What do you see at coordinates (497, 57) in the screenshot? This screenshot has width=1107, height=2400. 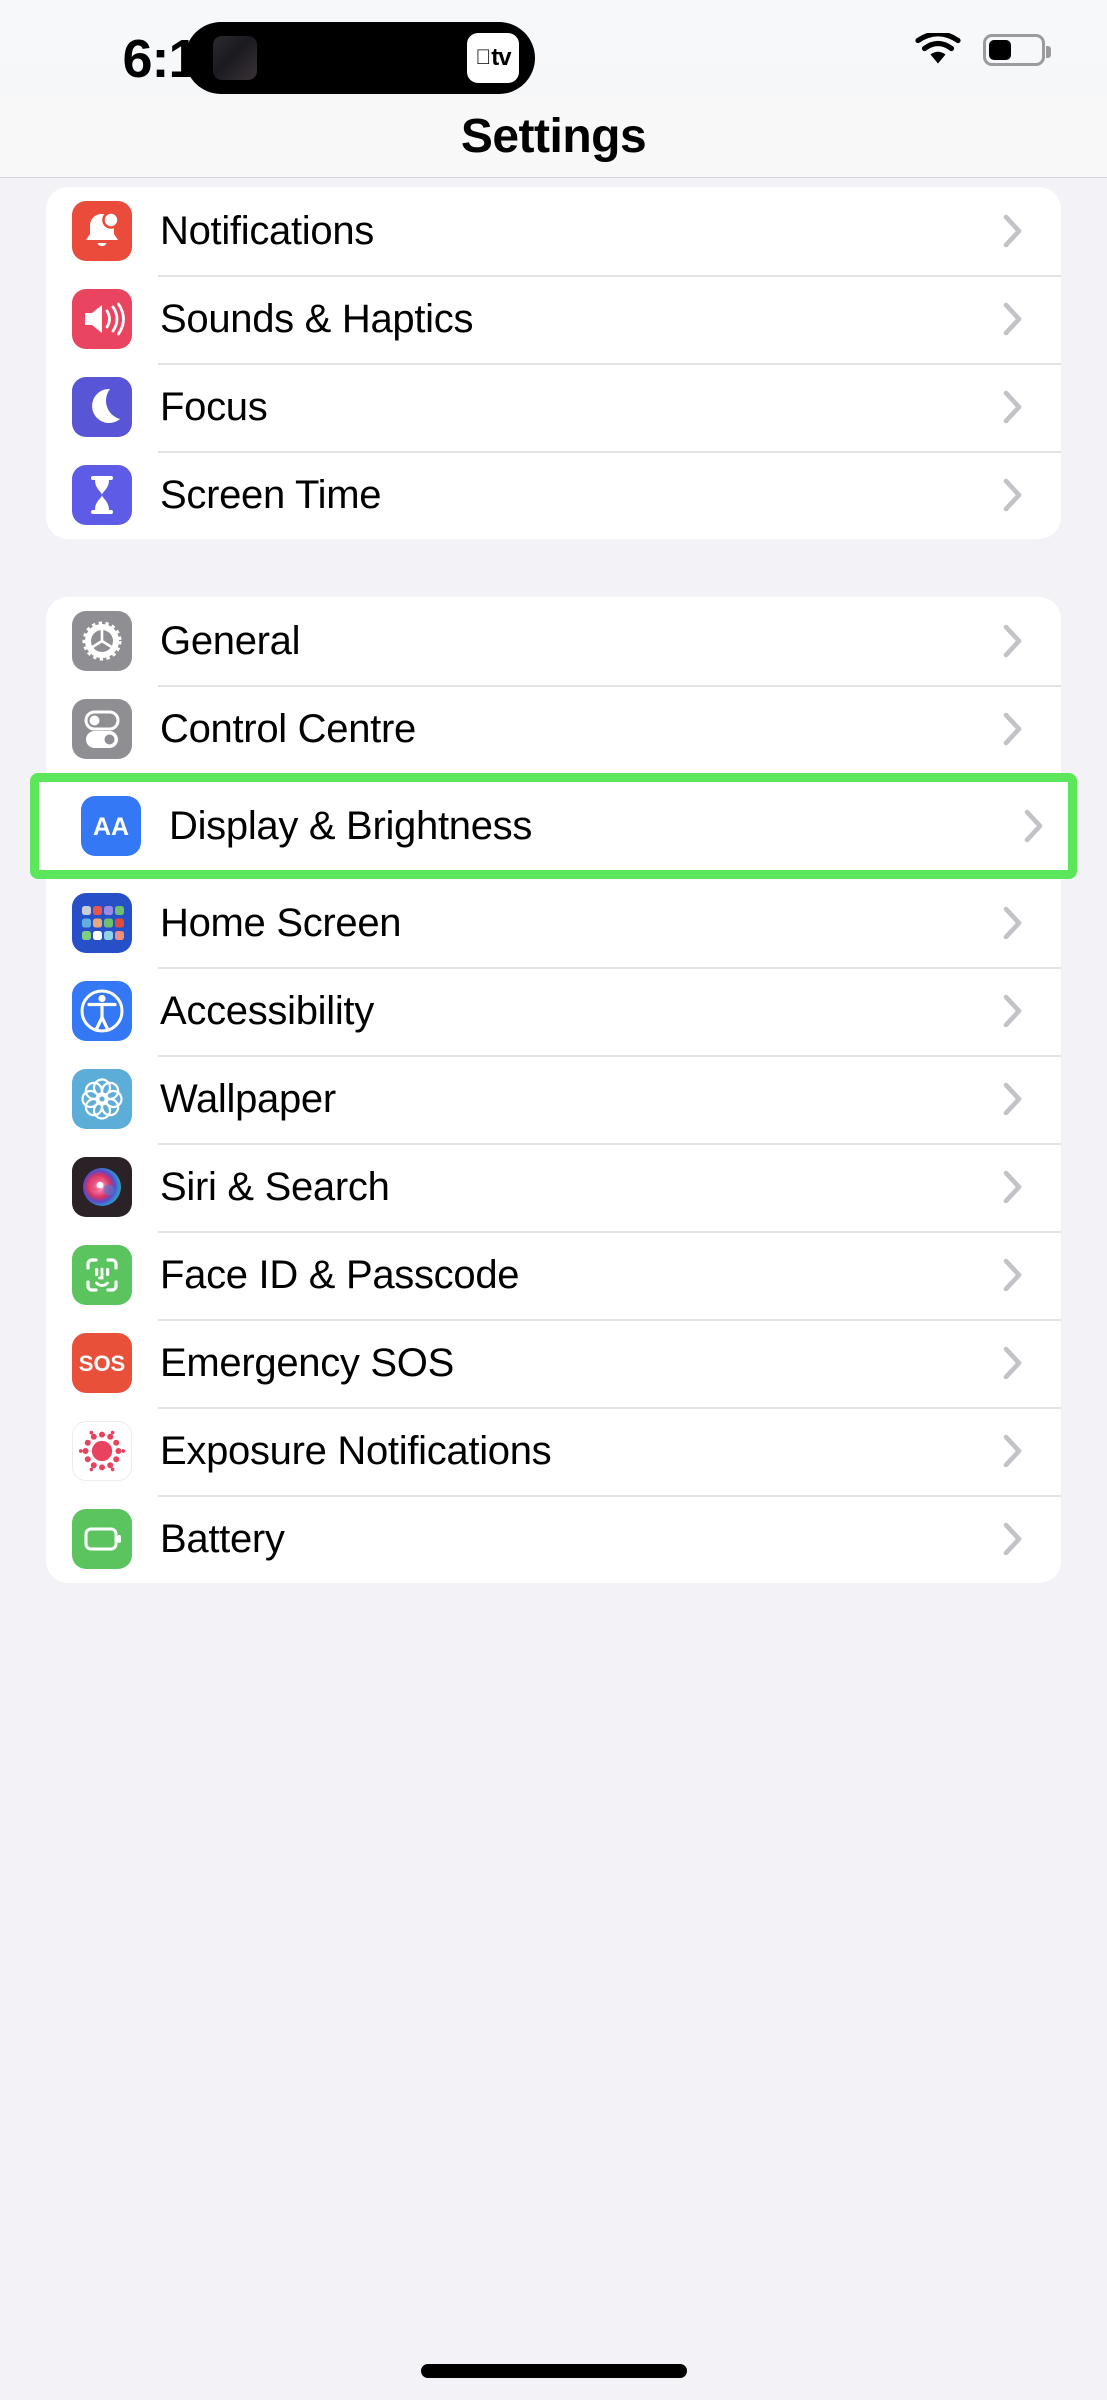 I see `apple-tv-badge-label: tv` at bounding box center [497, 57].